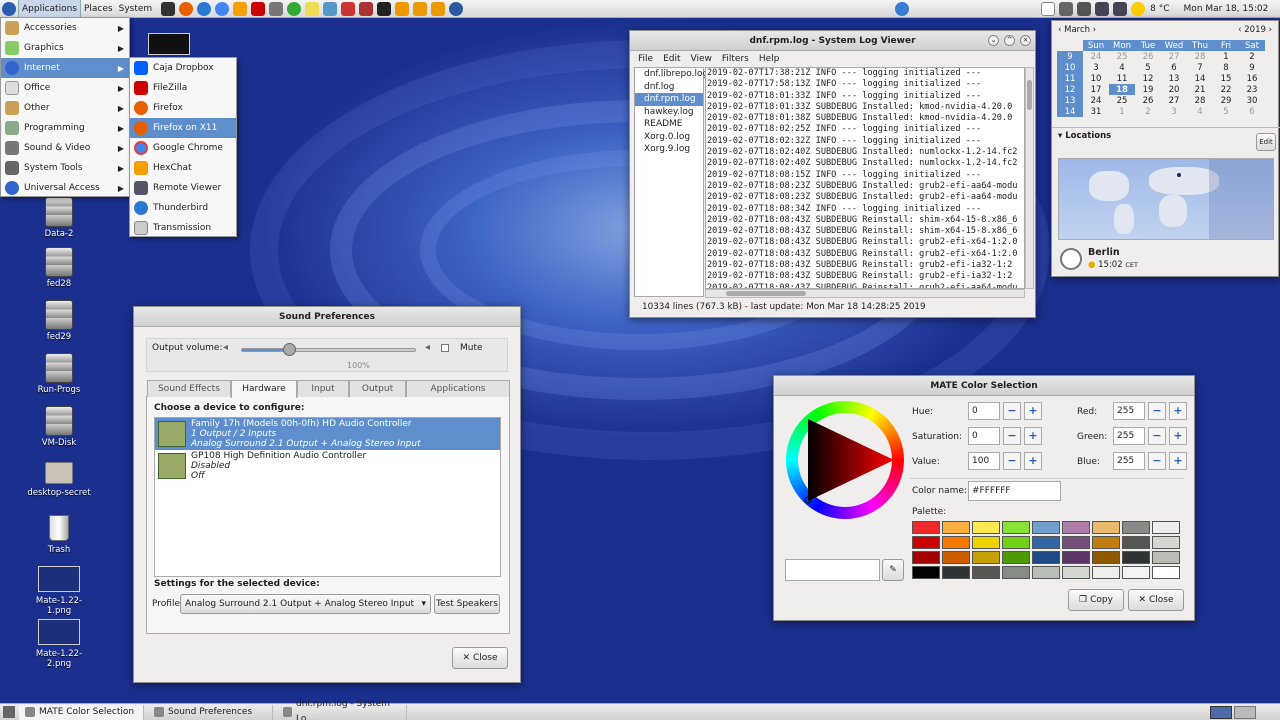 The height and width of the screenshot is (720, 1280). Describe the element at coordinates (671, 74) in the screenshot. I see `log-file-item: dnf.librepo.log` at that location.